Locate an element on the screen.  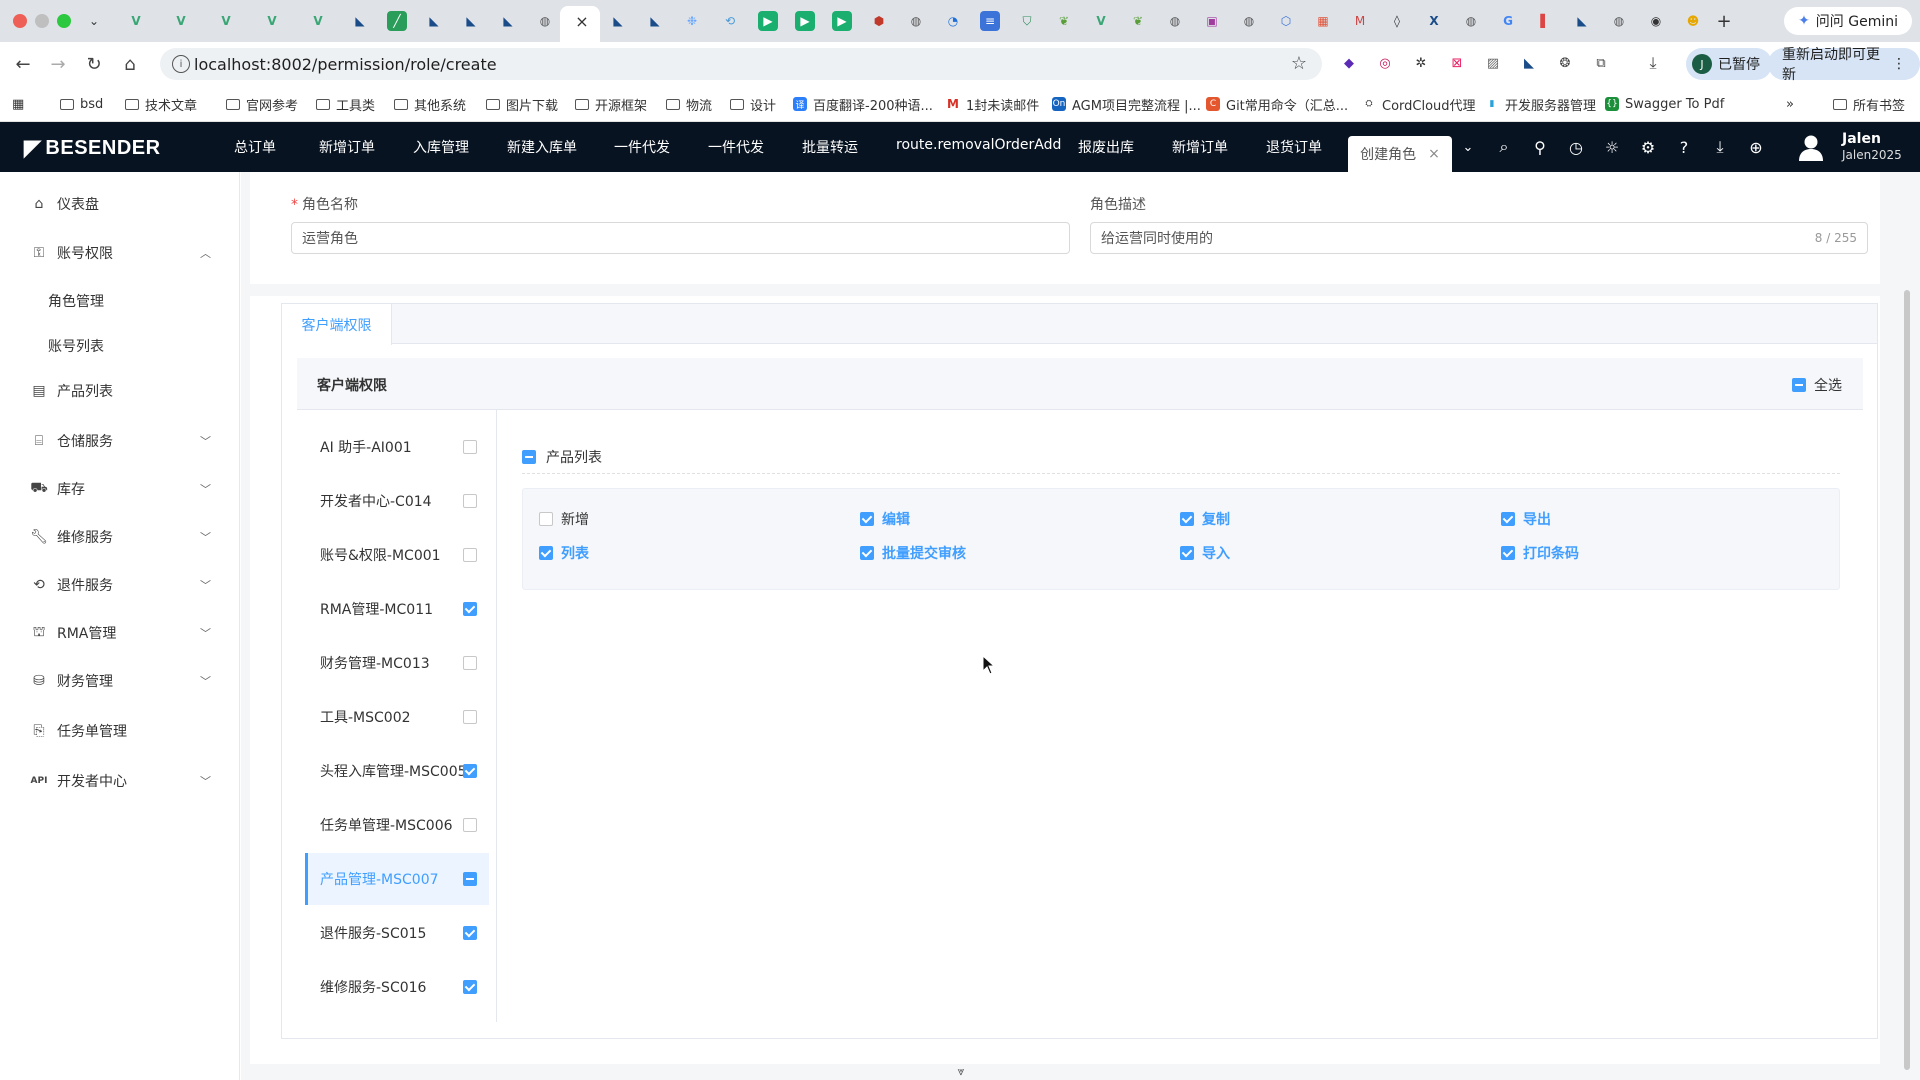
sidebar-item-warehouse: ⌸ 仓储服务 ﹀ is located at coordinates (120, 441).